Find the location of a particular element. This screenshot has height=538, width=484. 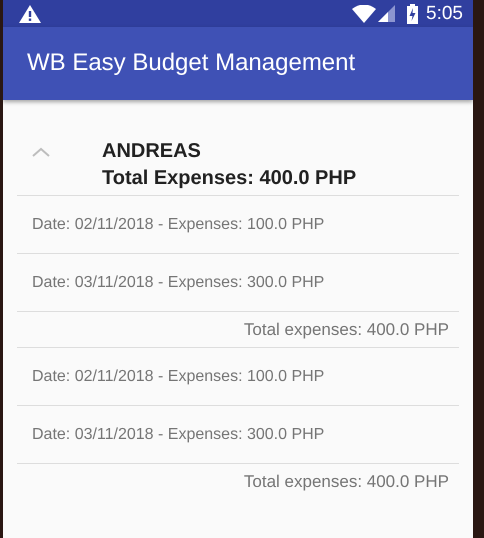

battery-icon is located at coordinates (412, 14).